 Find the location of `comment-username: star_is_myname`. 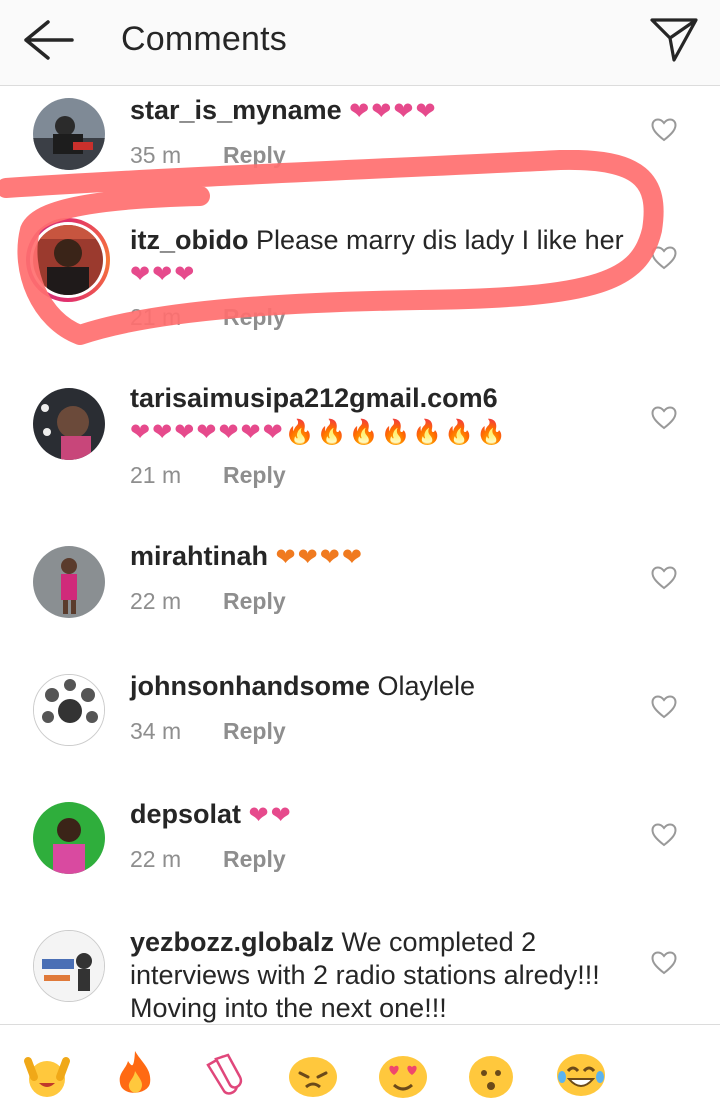

comment-username: star_is_myname is located at coordinates (236, 110).